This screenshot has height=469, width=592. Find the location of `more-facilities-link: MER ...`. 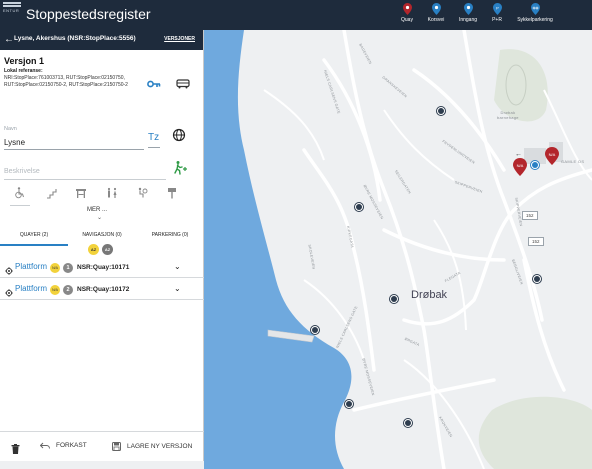

more-facilities-link: MER ... is located at coordinates (97, 210).